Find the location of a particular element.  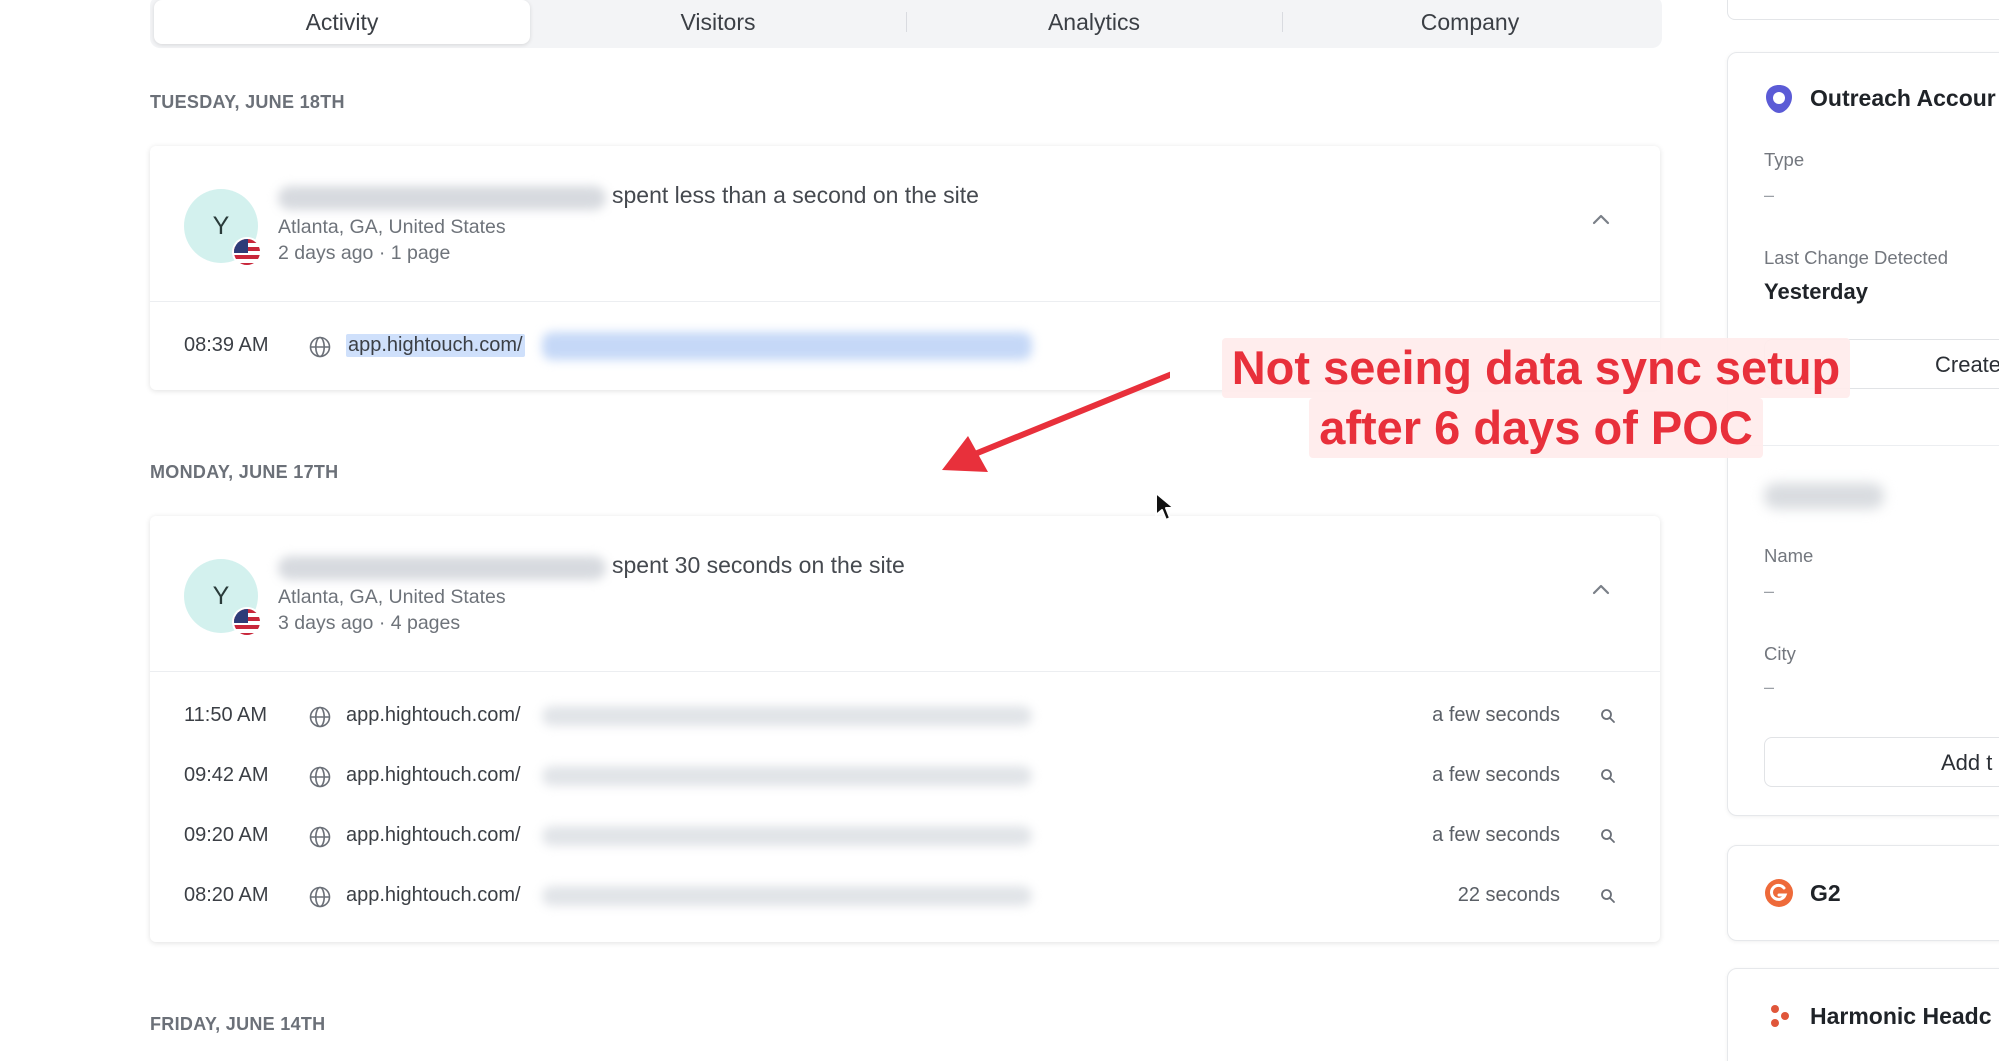

outreach-icon is located at coordinates (1779, 99).